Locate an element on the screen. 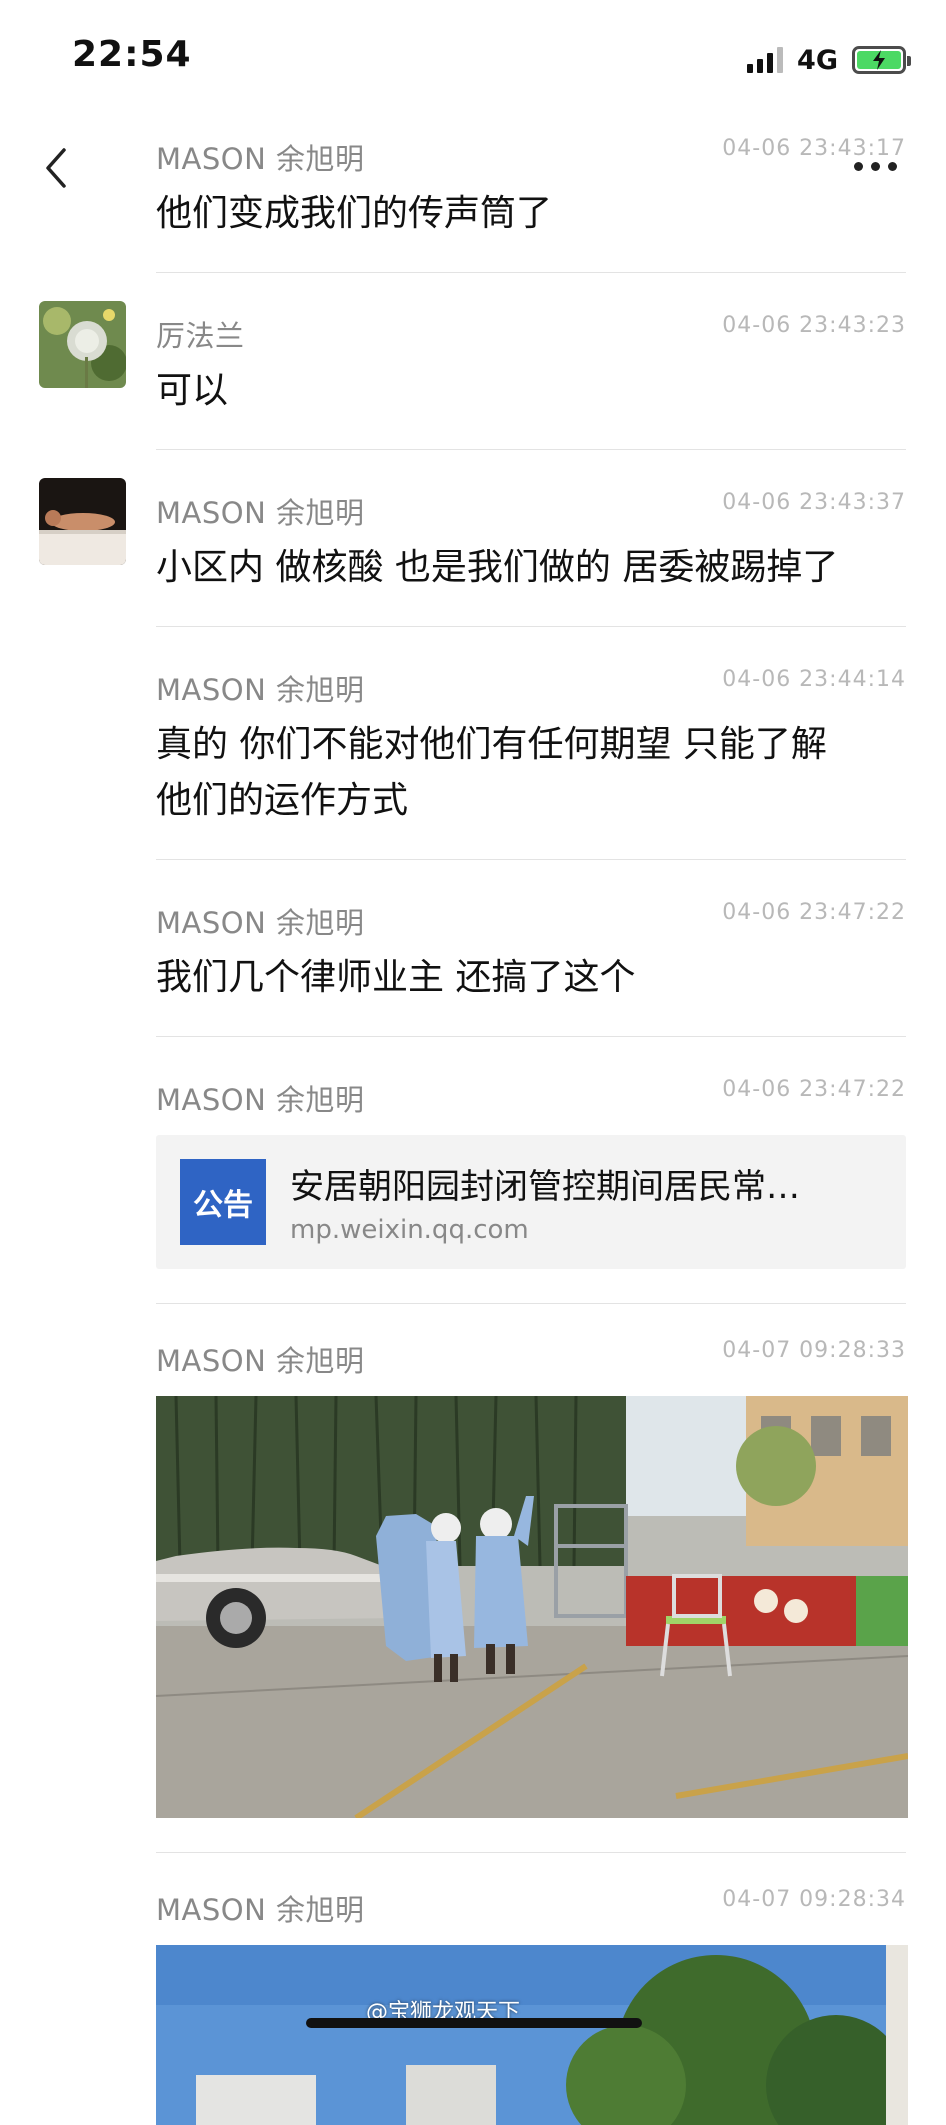 The height and width of the screenshot is (2125, 946). signal-icon is located at coordinates (765, 60).